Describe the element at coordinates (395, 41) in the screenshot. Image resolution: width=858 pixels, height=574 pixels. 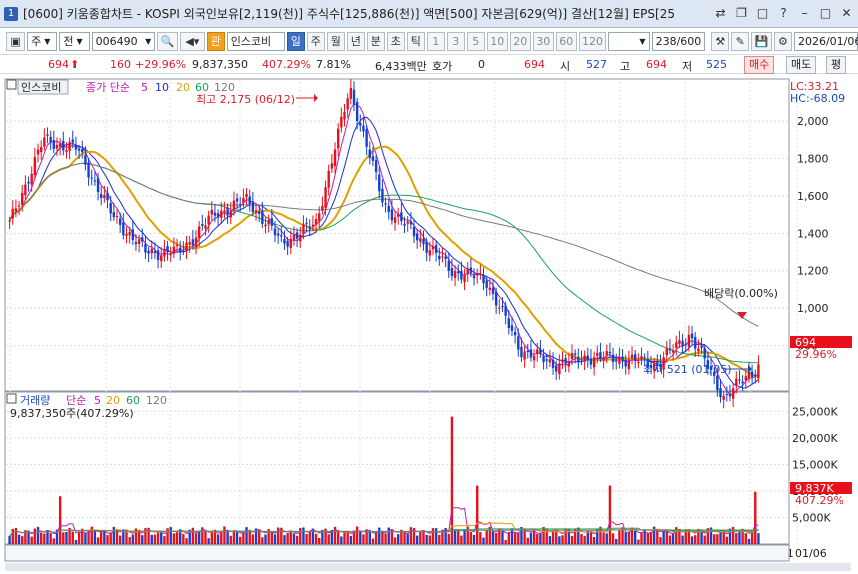
I see `period-second: 초` at that location.